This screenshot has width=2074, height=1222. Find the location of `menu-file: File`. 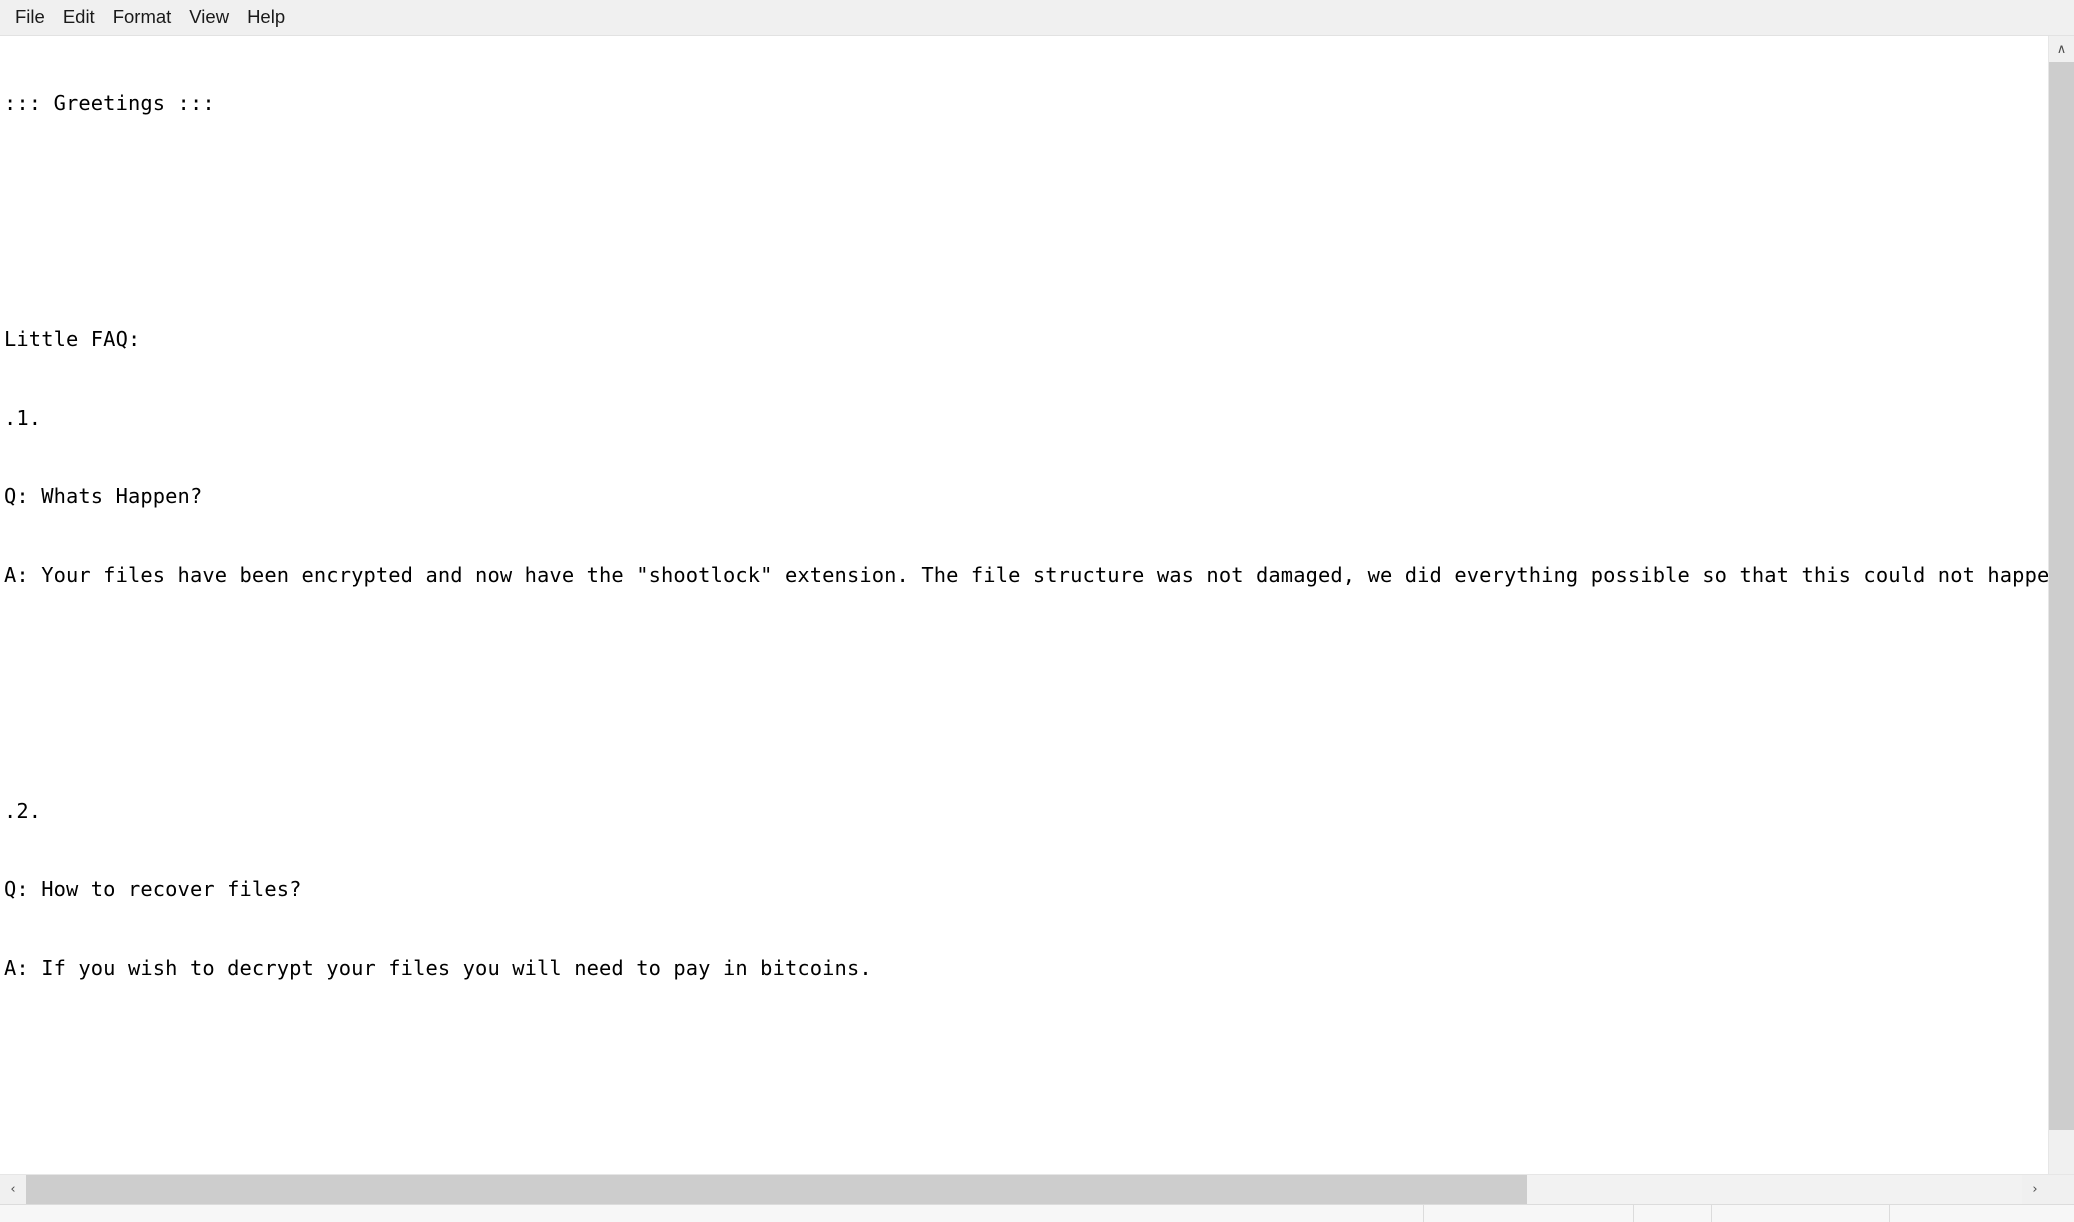

menu-file: File is located at coordinates (30, 17).